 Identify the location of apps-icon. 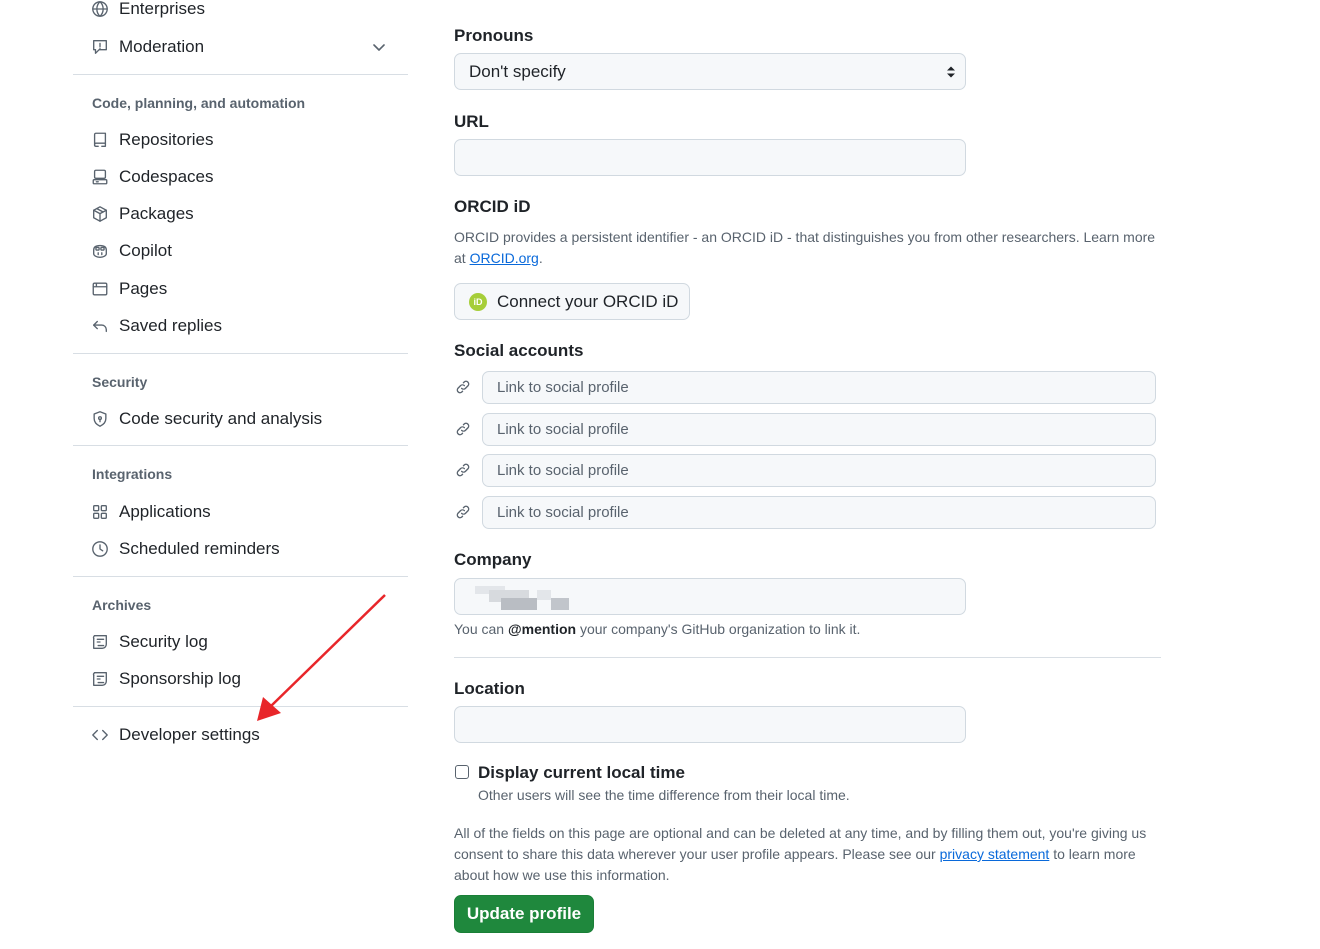
(100, 512).